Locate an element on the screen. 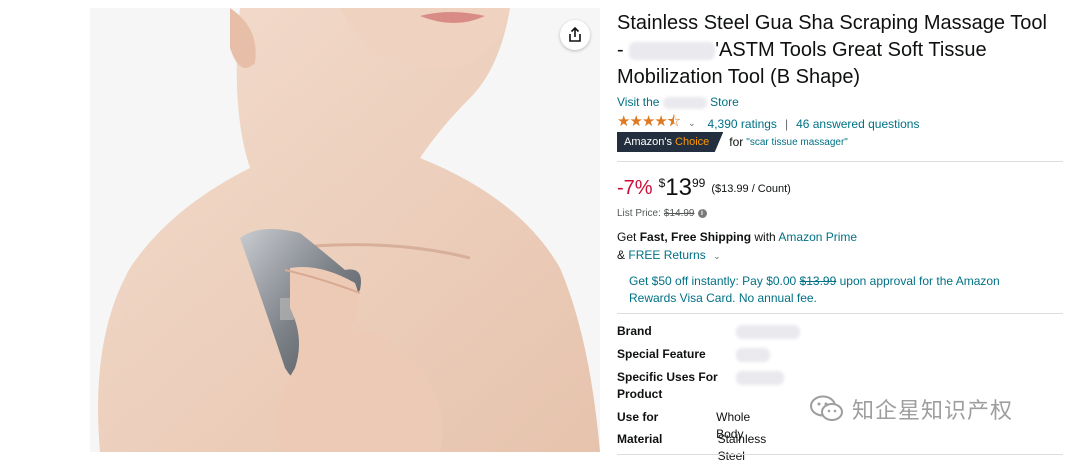  price-whole: 13 is located at coordinates (678, 187).